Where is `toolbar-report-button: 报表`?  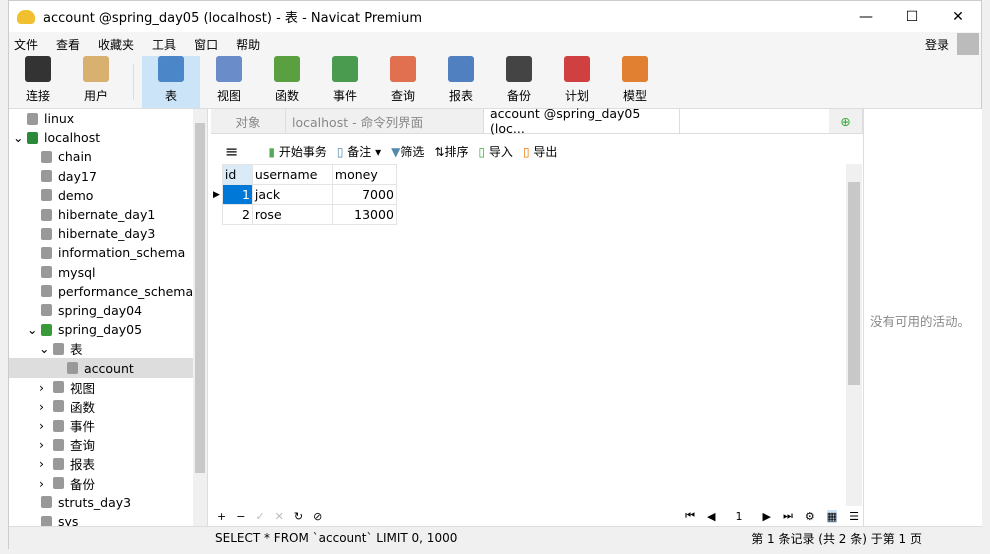
toolbar-report-button: 报表 is located at coordinates (461, 82).